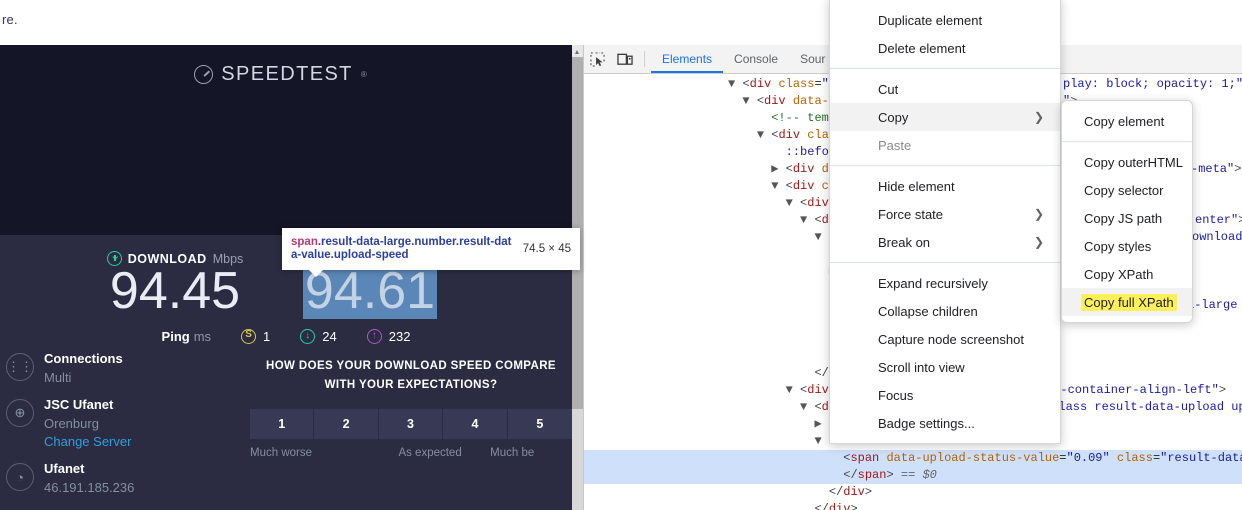  I want to click on node-tag-name: span, so click(304, 241).